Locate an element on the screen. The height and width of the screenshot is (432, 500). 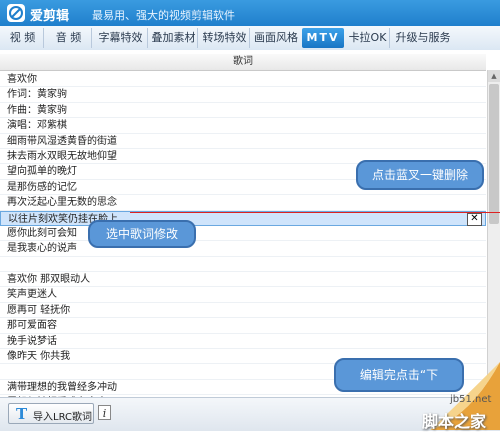
lyric-line: 愿你此刻可会知 is located at coordinates (243, 234).